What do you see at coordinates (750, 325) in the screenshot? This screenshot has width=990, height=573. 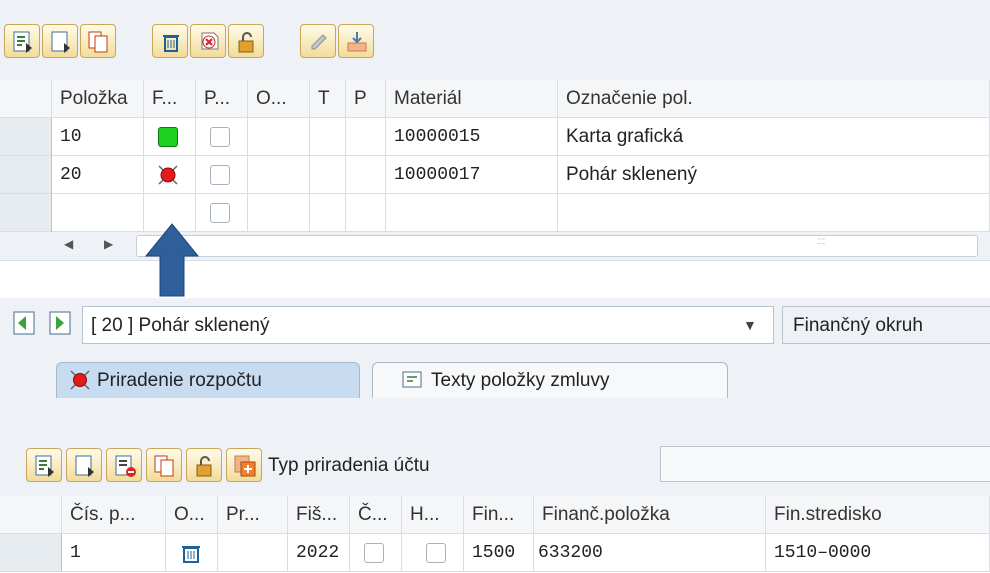 I see `chevron-down-icon: ▼` at bounding box center [750, 325].